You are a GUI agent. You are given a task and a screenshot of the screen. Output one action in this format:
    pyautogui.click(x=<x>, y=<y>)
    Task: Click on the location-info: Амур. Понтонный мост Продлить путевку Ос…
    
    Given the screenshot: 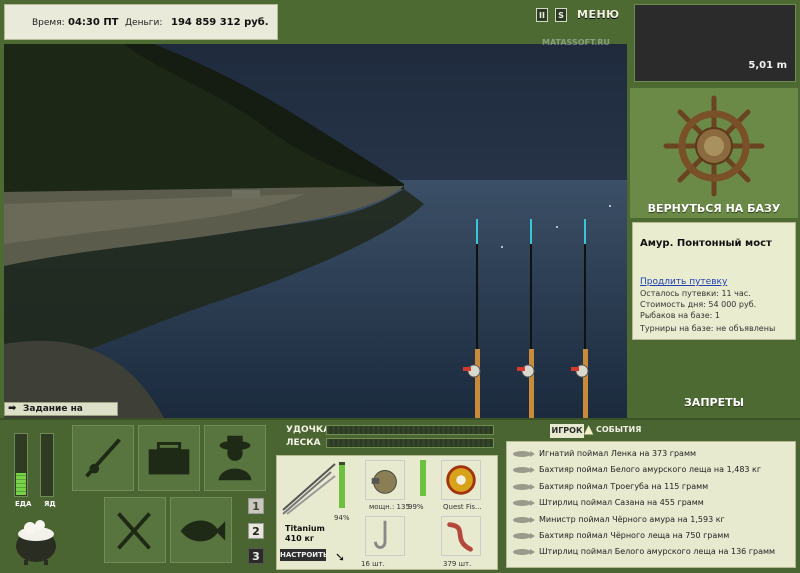 What is the action you would take?
    pyautogui.click(x=714, y=281)
    